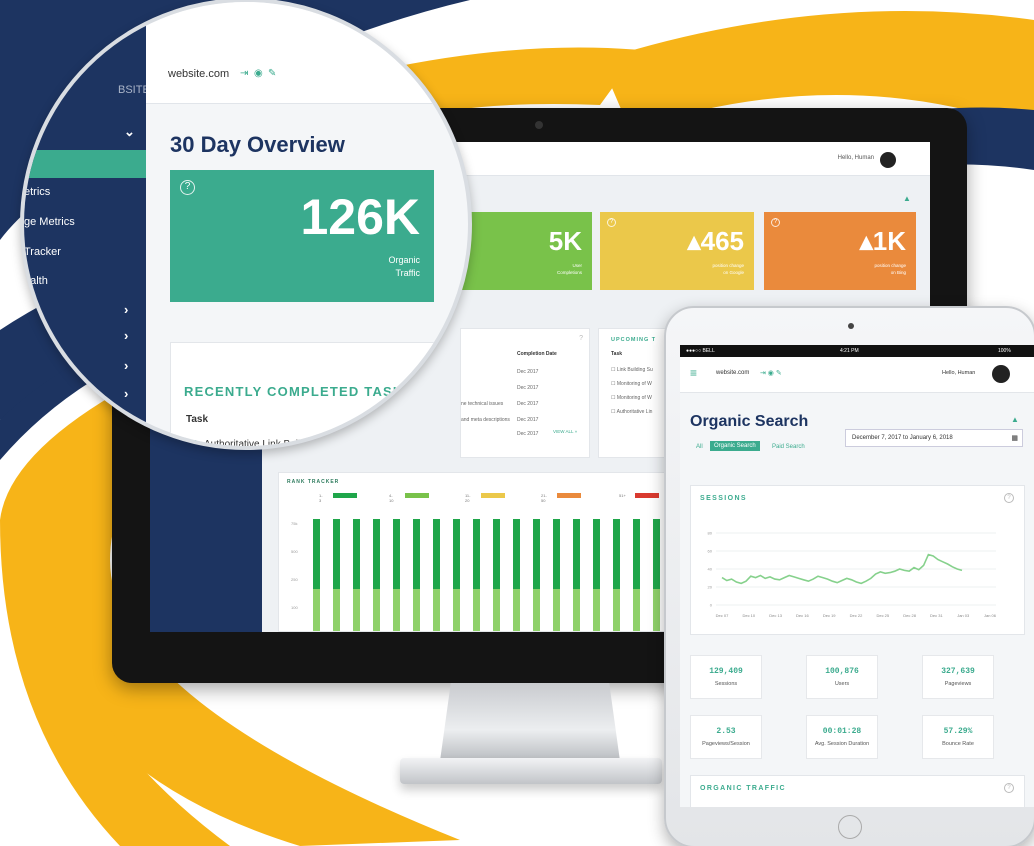  Describe the element at coordinates (1014, 438) in the screenshot. I see `calendar-icon: ▦` at that location.